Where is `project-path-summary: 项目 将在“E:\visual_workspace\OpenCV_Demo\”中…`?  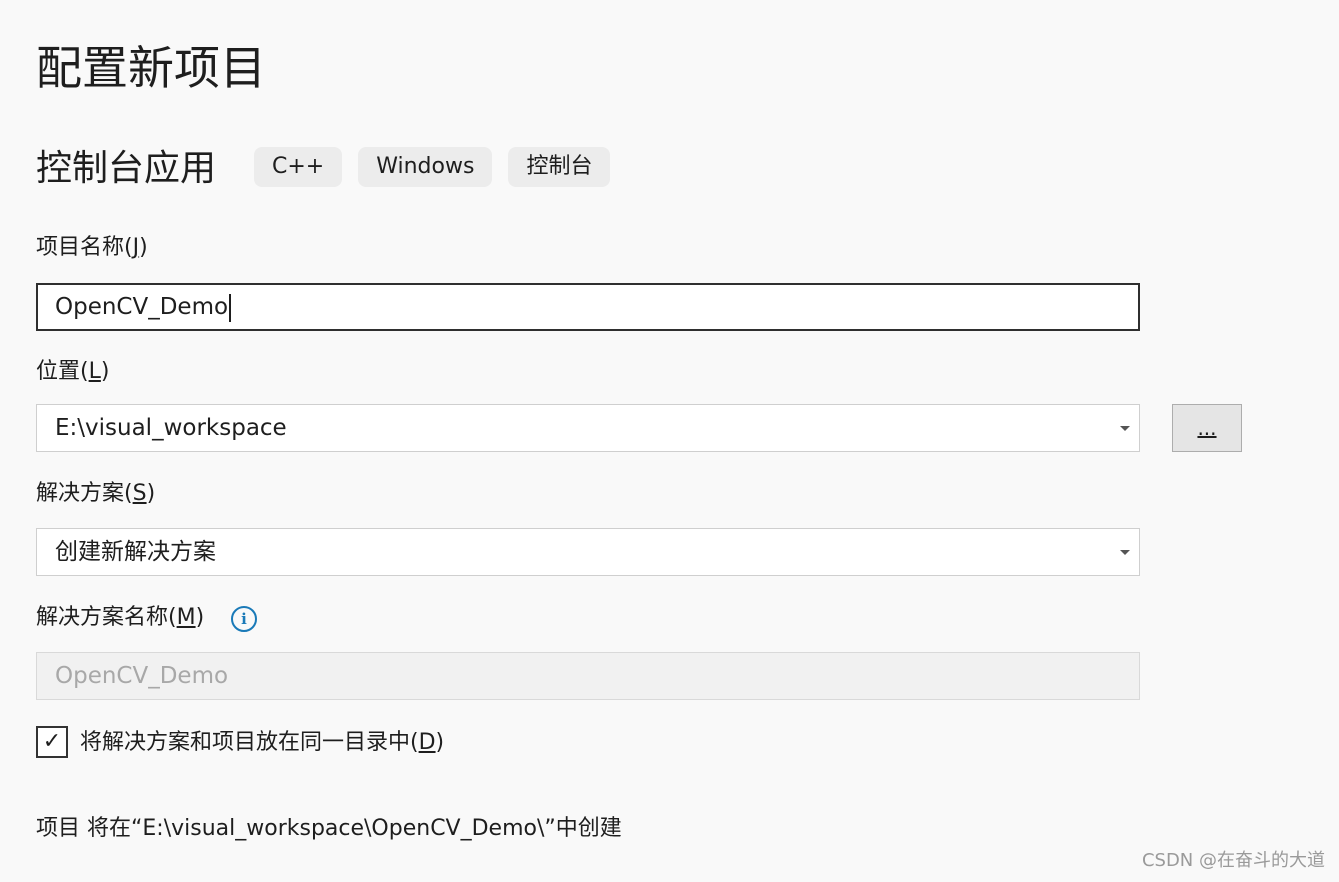 project-path-summary: 项目 将在“E:\visual_workspace\OpenCV_Demo\”中… is located at coordinates (329, 828).